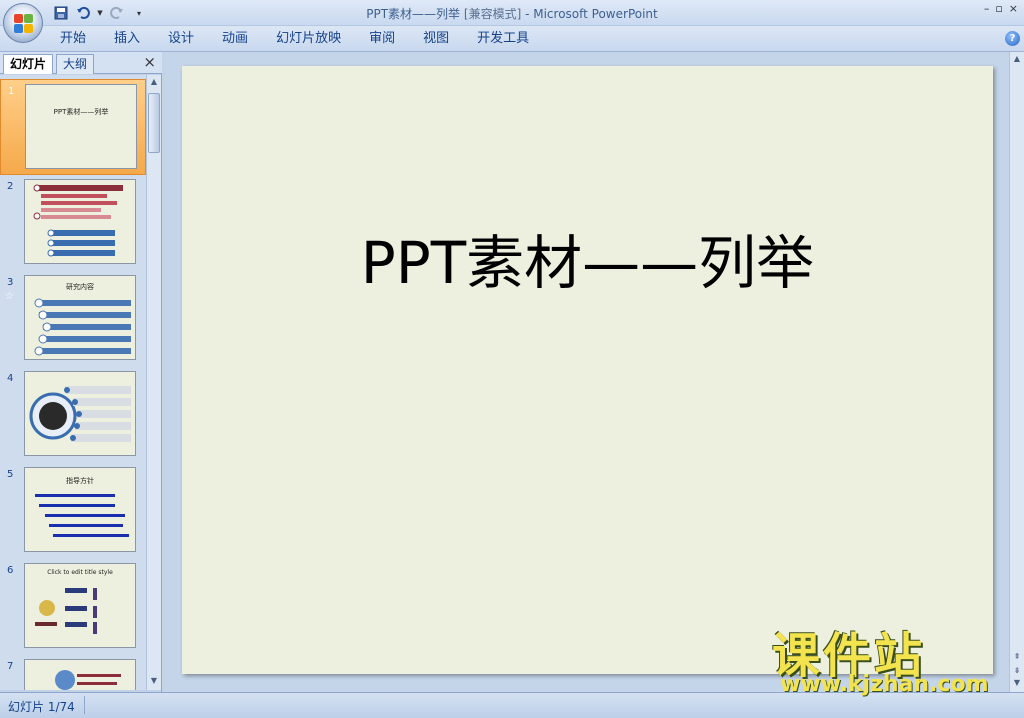 The height and width of the screenshot is (718, 1024). What do you see at coordinates (181, 40) in the screenshot?
I see `tab-design: 设计` at bounding box center [181, 40].